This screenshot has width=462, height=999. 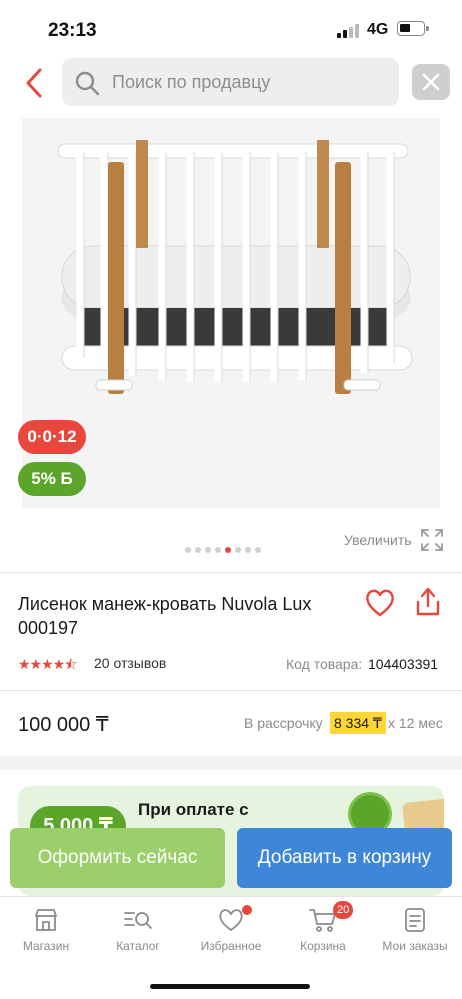 I want to click on reviews-link: 20 отзывов, so click(x=130, y=663).